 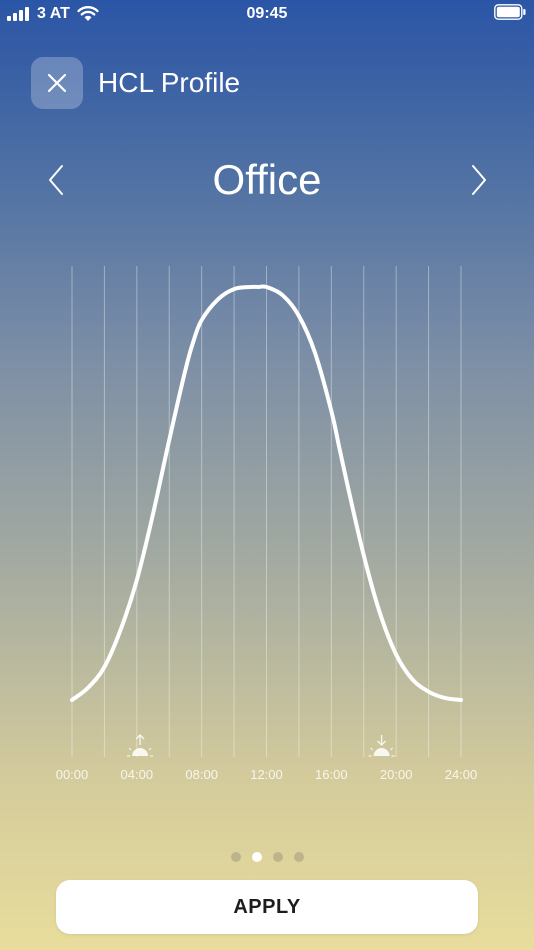 I want to click on close-button, so click(x=57, y=83).